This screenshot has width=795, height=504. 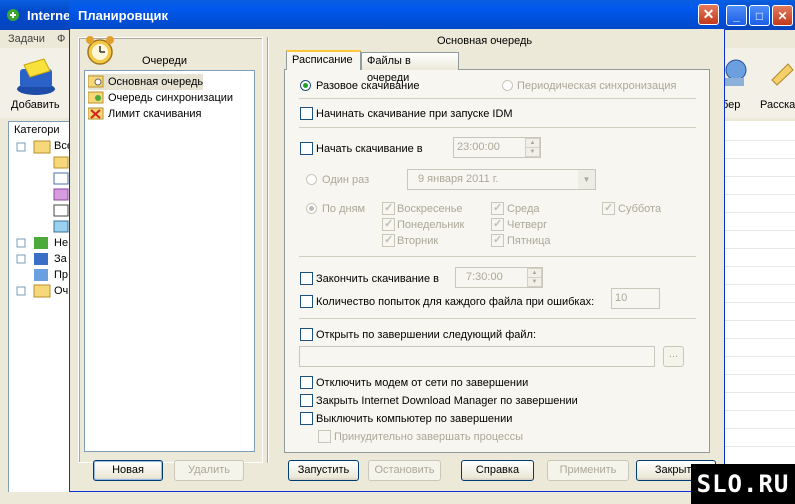 What do you see at coordinates (397, 498) in the screenshot?
I see `background-statusbar` at bounding box center [397, 498].